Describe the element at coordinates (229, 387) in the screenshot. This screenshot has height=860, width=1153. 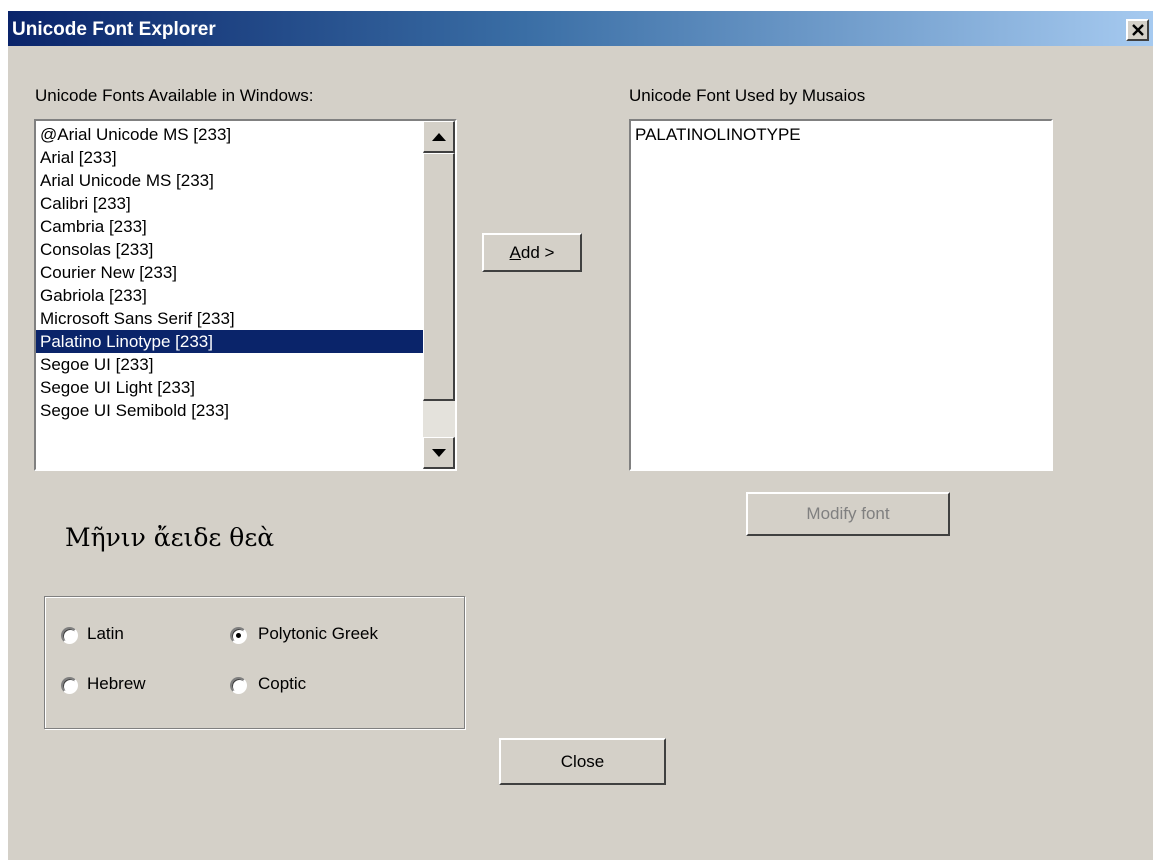
I see `list-item: Segoe UI Light [233]` at that location.